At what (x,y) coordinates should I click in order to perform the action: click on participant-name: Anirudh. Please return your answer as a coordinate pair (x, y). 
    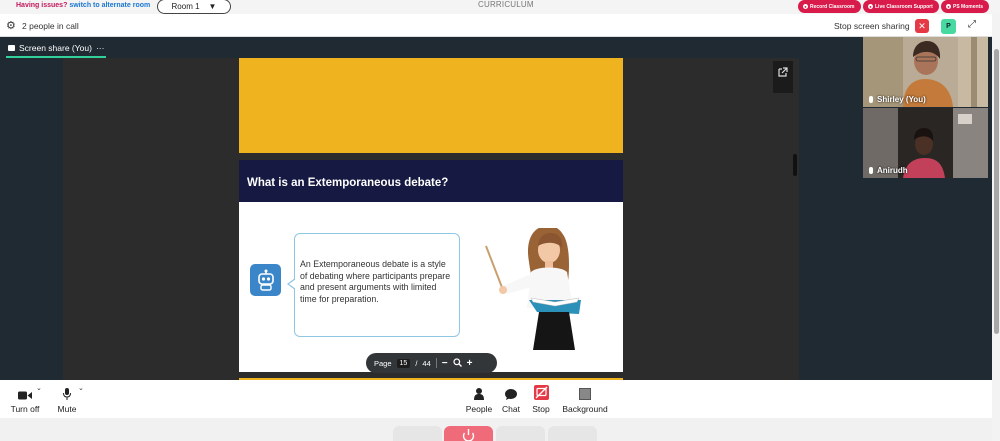
    Looking at the image, I should click on (888, 170).